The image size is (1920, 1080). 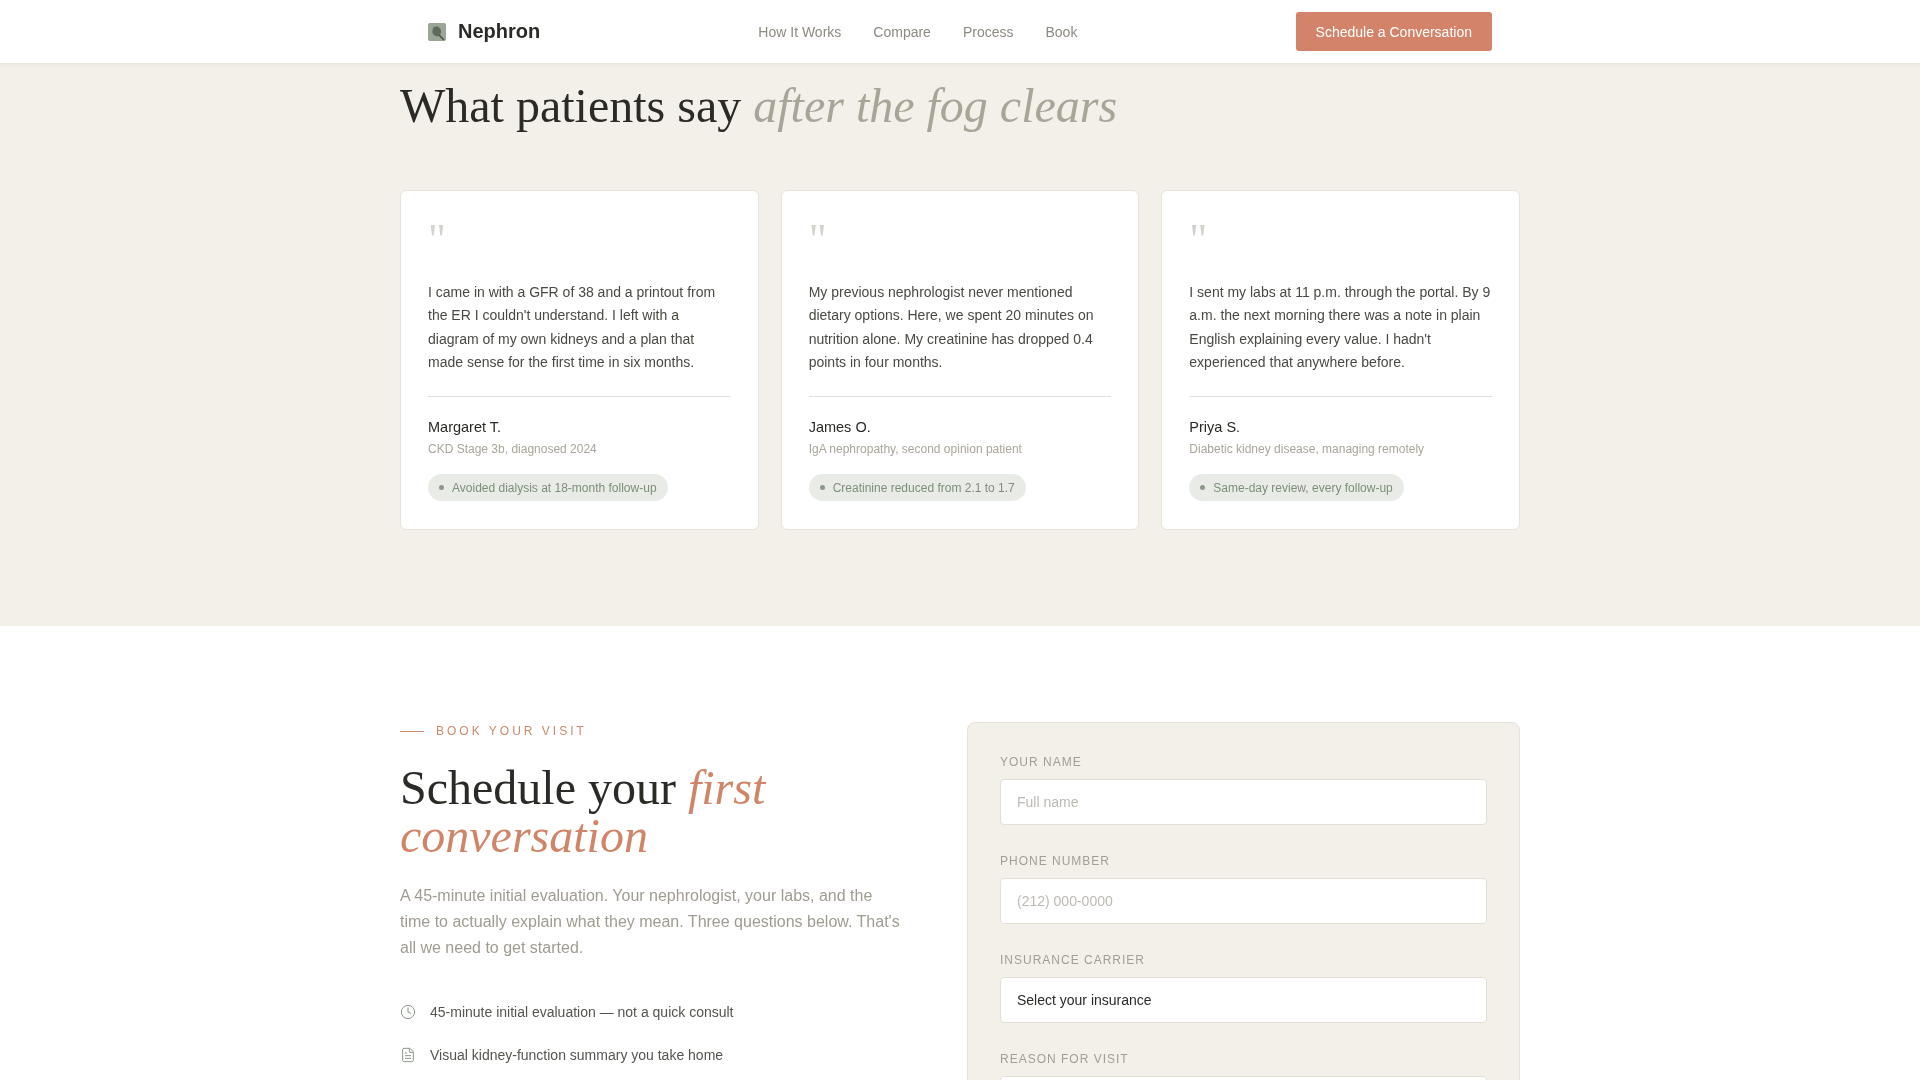 I want to click on field-label: YOUR NAME, so click(x=1041, y=762).